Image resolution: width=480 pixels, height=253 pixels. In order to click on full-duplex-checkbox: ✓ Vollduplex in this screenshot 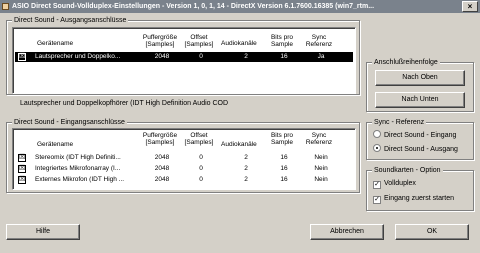, I will do `click(394, 184)`.